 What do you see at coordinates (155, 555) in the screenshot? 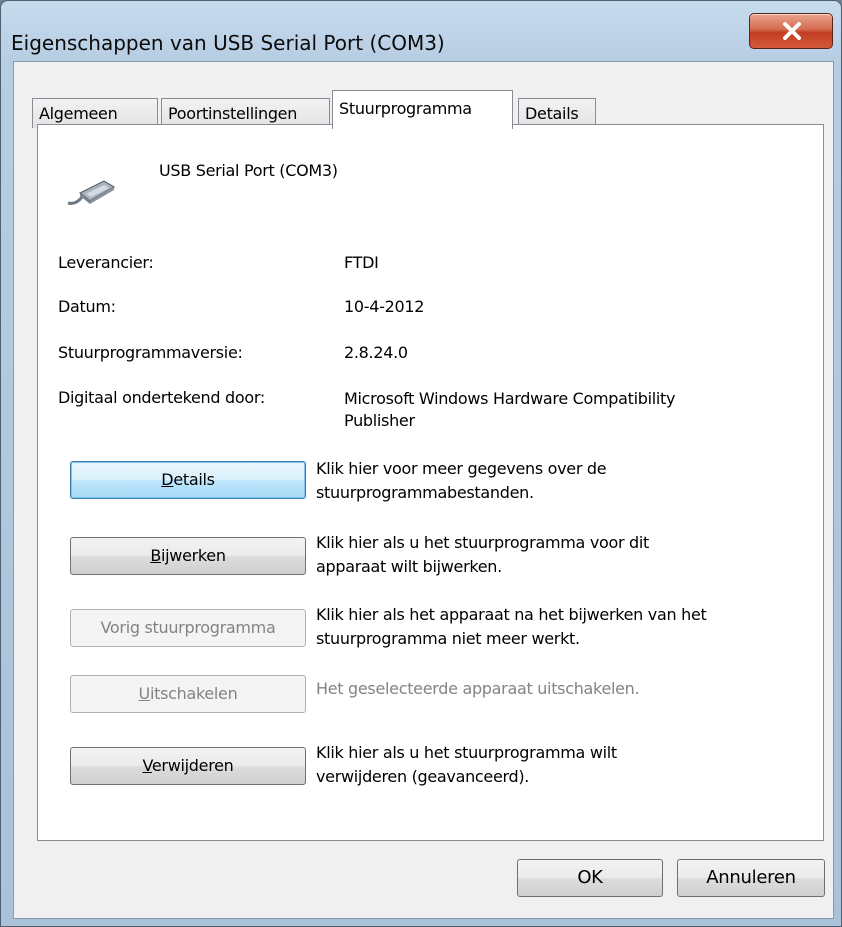
I see `accelerator-key: B` at bounding box center [155, 555].